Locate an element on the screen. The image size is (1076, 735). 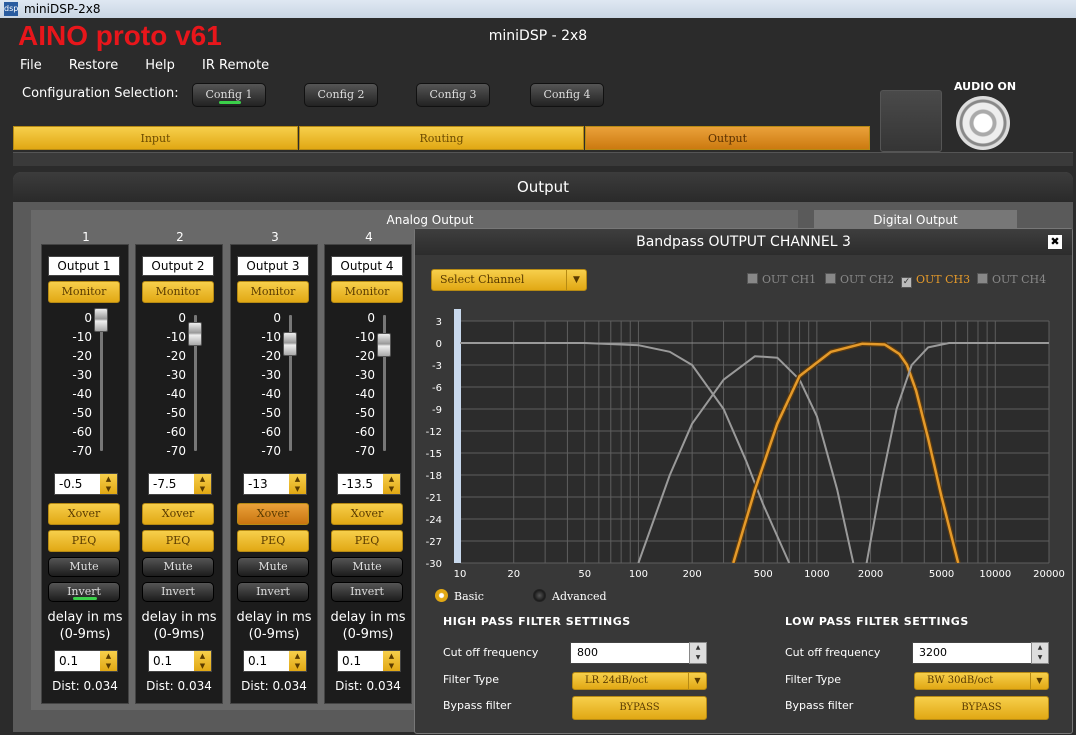
gain-spinbox: -13.5 ▲ ▼ is located at coordinates (369, 484).